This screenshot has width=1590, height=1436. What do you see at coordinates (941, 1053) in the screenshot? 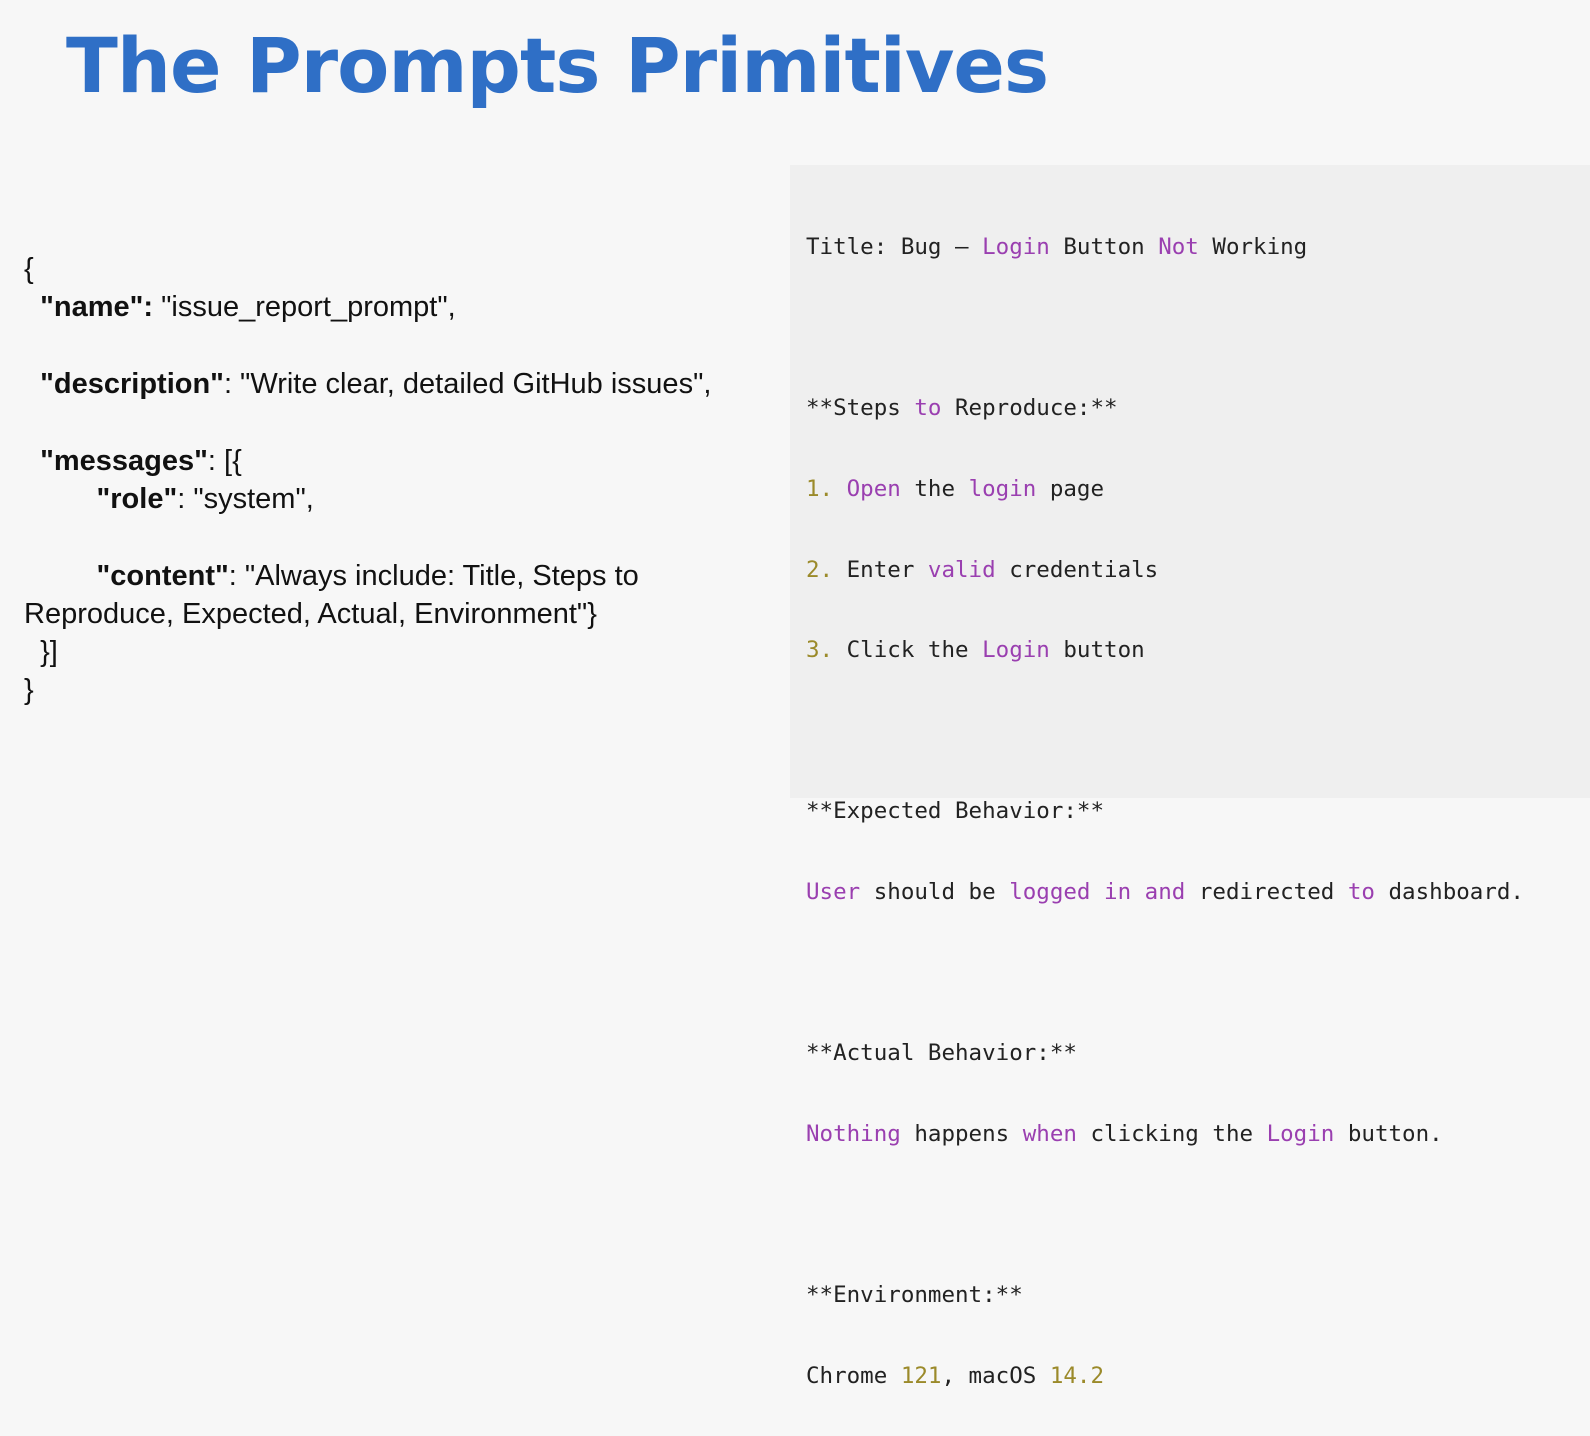
I see `code-token: **Actual Behavior:**` at bounding box center [941, 1053].